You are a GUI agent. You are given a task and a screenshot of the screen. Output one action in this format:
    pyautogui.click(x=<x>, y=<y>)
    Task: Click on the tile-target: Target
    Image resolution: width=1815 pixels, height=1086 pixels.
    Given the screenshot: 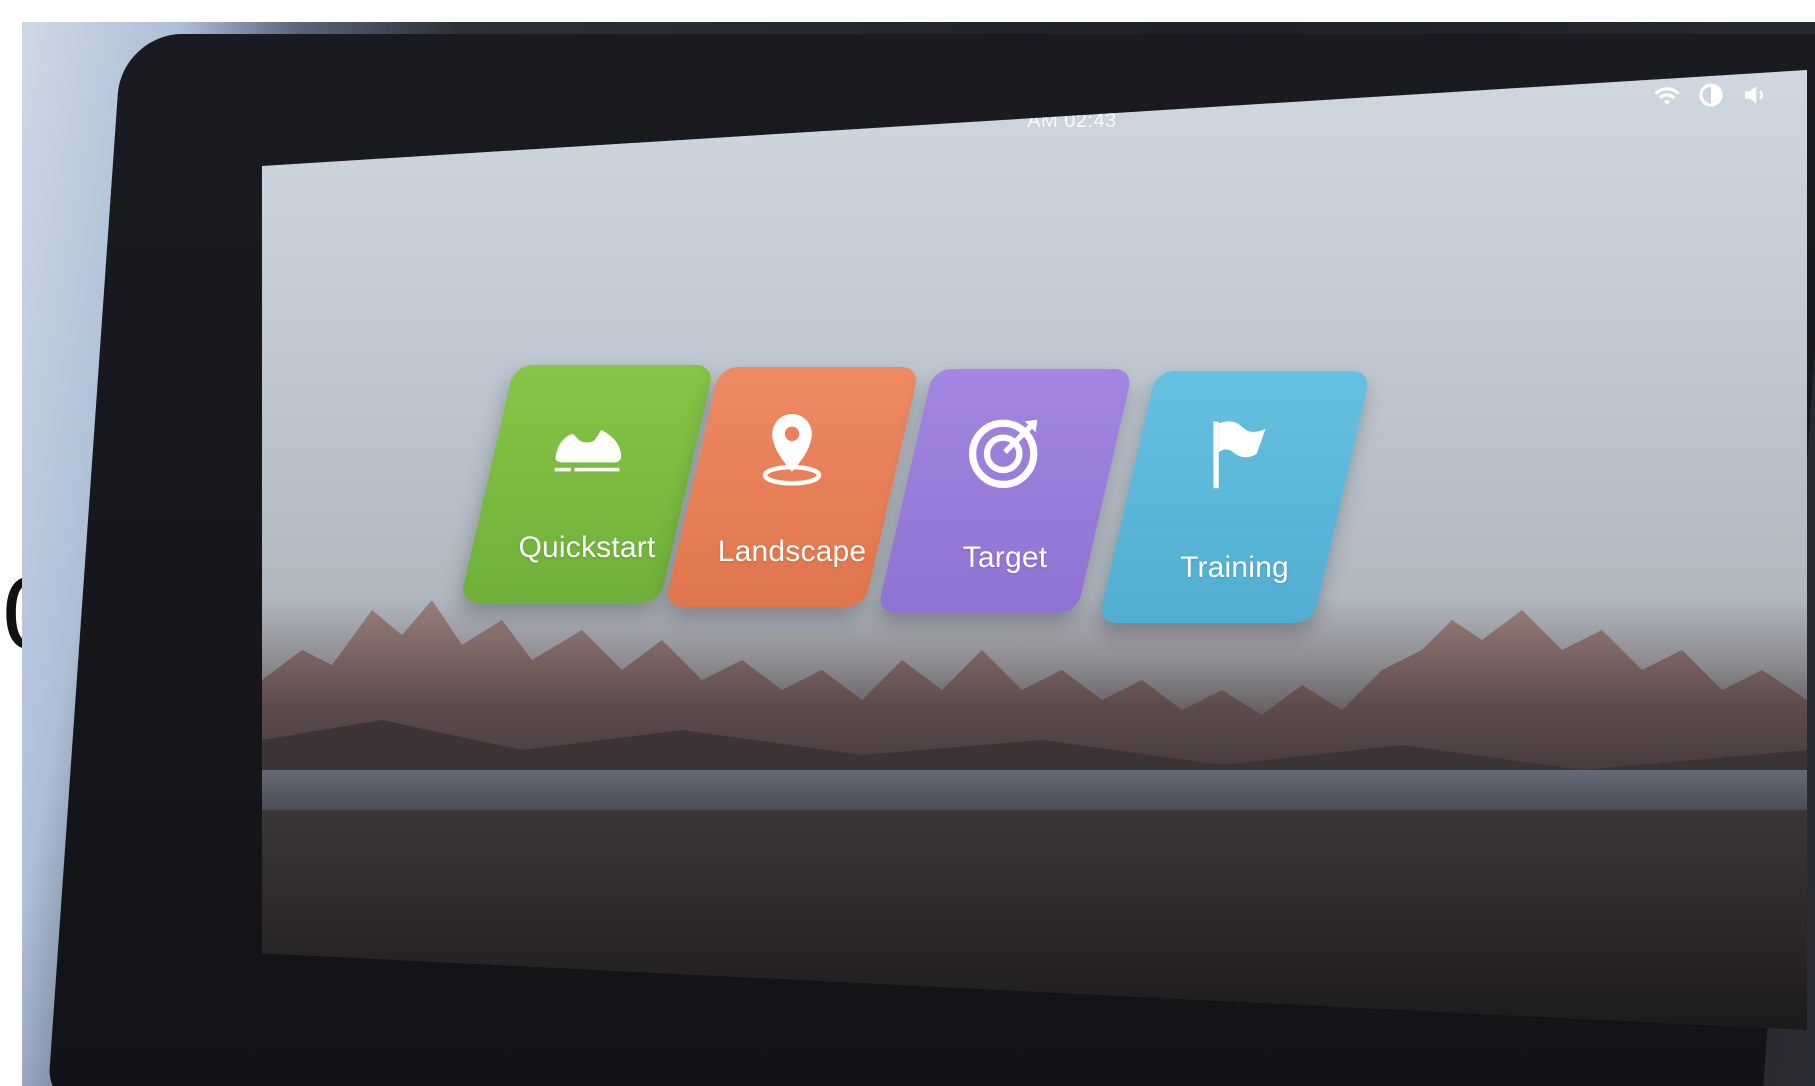 What is the action you would take?
    pyautogui.click(x=1005, y=491)
    